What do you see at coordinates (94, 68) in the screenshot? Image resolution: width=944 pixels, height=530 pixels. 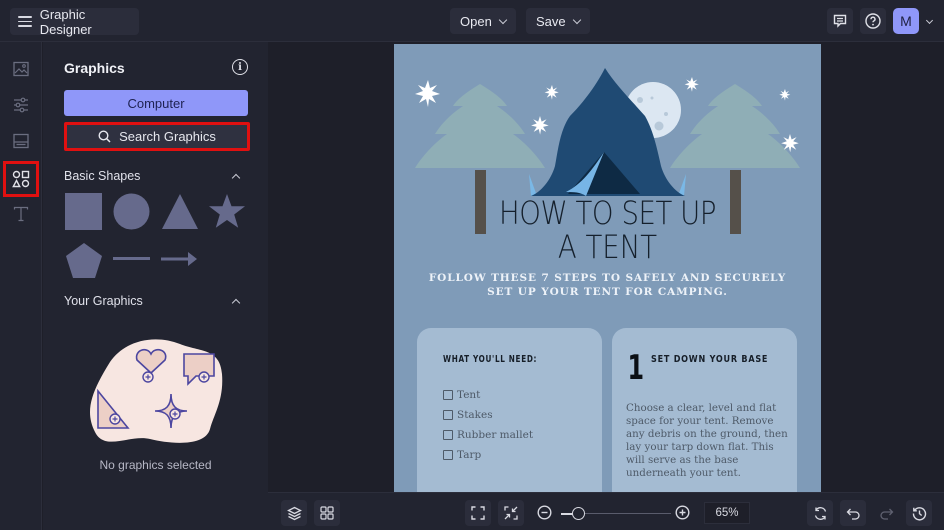 I see `panel-title: Graphics` at bounding box center [94, 68].